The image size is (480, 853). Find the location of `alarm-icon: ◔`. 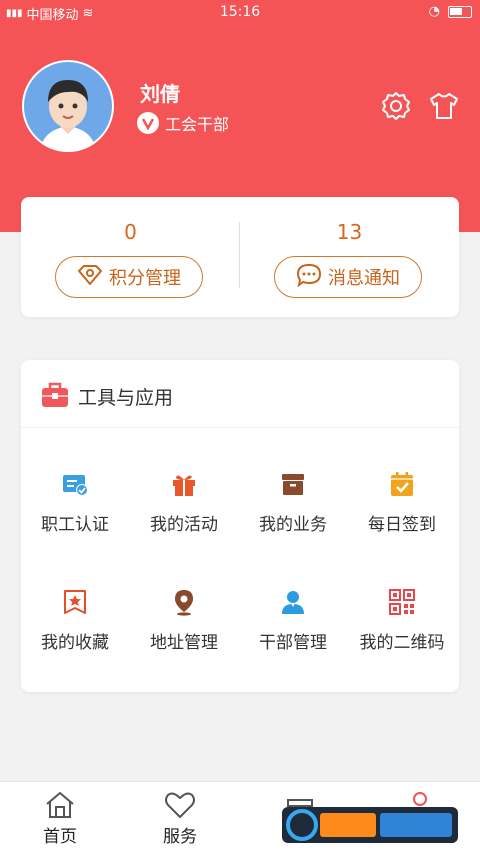

alarm-icon: ◔ is located at coordinates (434, 11).